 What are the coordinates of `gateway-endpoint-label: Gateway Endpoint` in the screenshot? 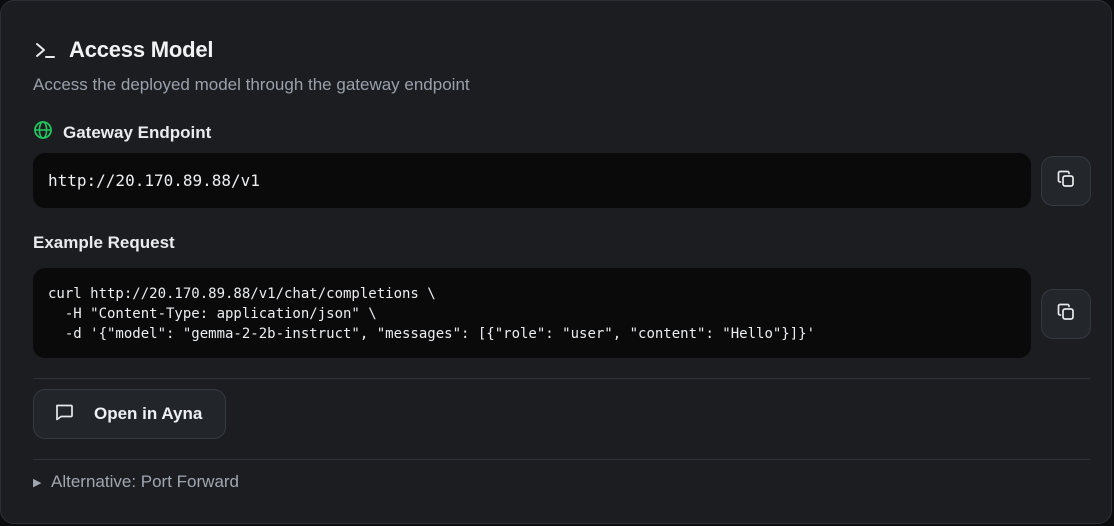 It's located at (122, 132).